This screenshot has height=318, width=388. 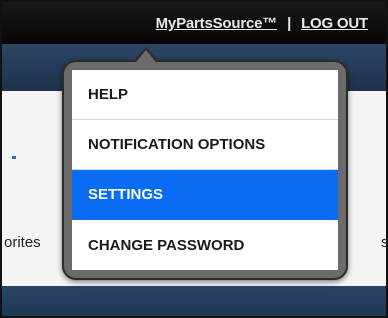 I want to click on menu-item-notification-options: NOTIFICATION OPTIONS, so click(x=205, y=145).